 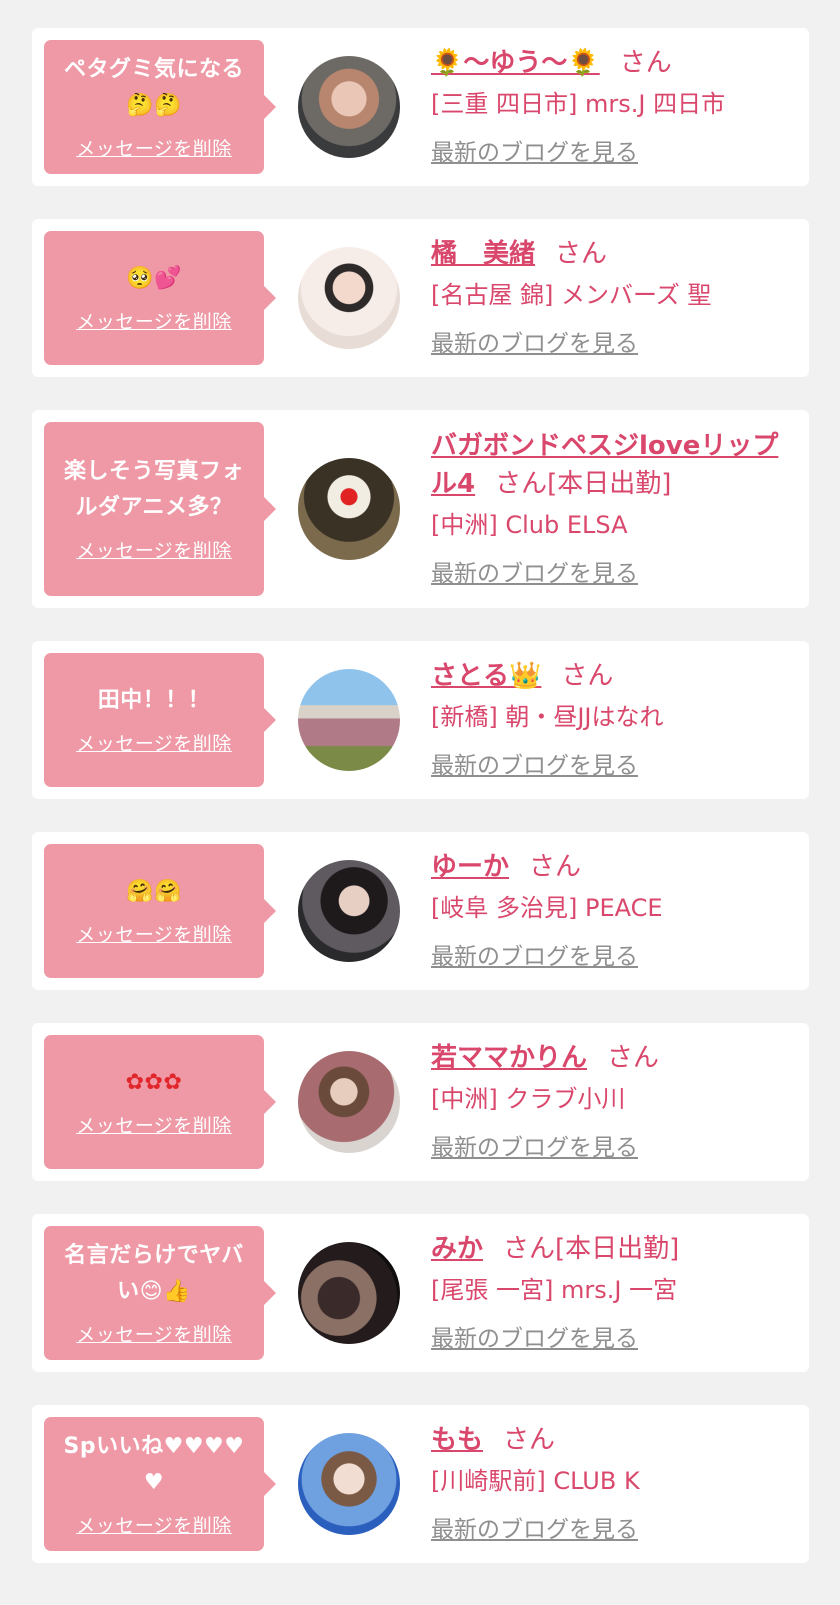 I want to click on message-text: 名言だらけでヤバい😊👍, so click(x=154, y=1273).